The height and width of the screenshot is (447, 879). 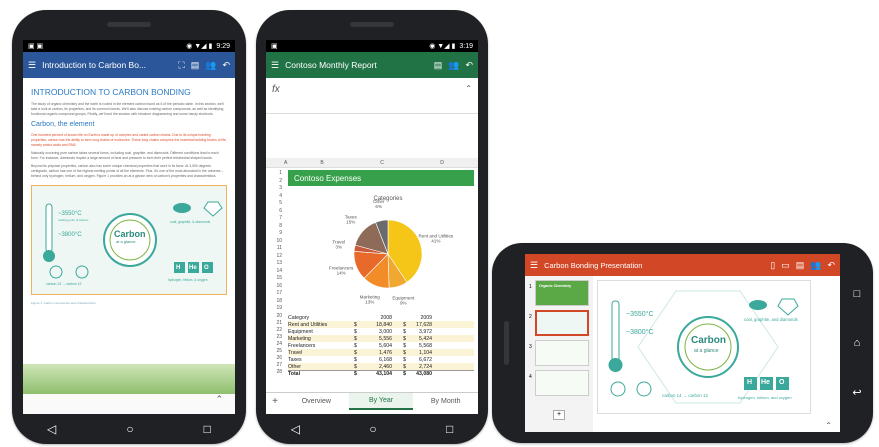 I want to click on row-number: 8, so click(x=274, y=227).